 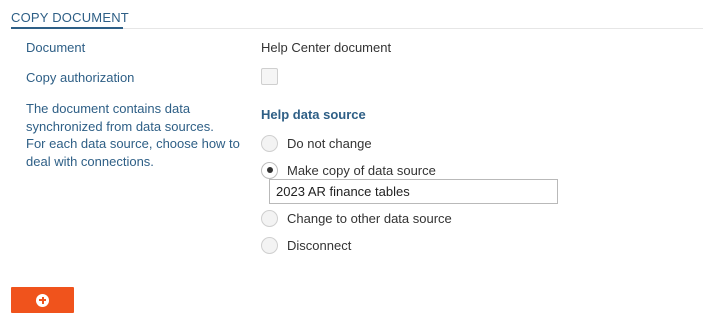 What do you see at coordinates (413, 191) in the screenshot?
I see `copy-name-input` at bounding box center [413, 191].